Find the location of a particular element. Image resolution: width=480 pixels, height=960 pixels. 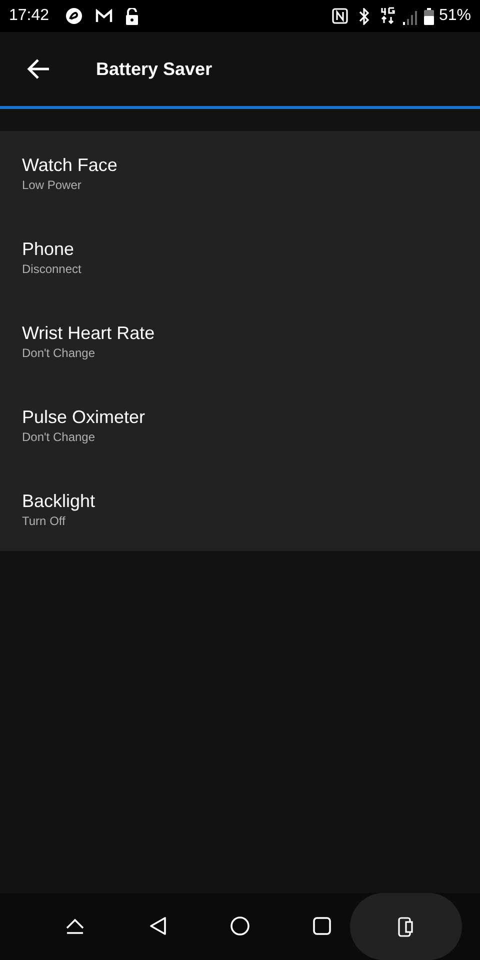

setting-item: Pulse Oximeter Don't Change is located at coordinates (240, 425).